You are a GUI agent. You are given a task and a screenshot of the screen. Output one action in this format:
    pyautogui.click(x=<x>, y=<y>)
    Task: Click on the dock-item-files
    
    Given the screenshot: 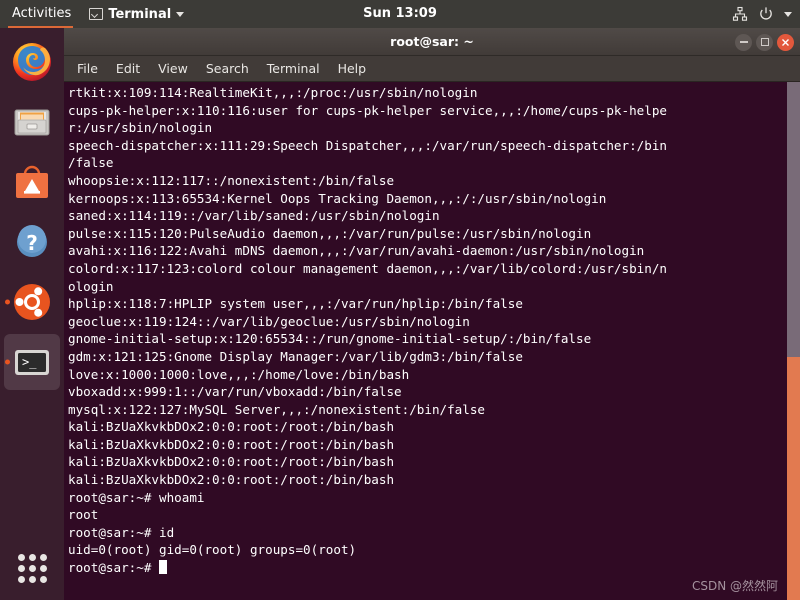 What is the action you would take?
    pyautogui.click(x=32, y=122)
    